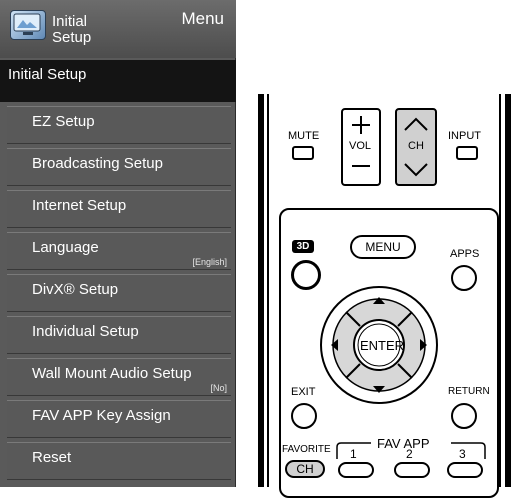 This screenshot has height=498, width=511. Describe the element at coordinates (112, 373) in the screenshot. I see `menu-item-label: Wall Mount Audio Setup` at that location.